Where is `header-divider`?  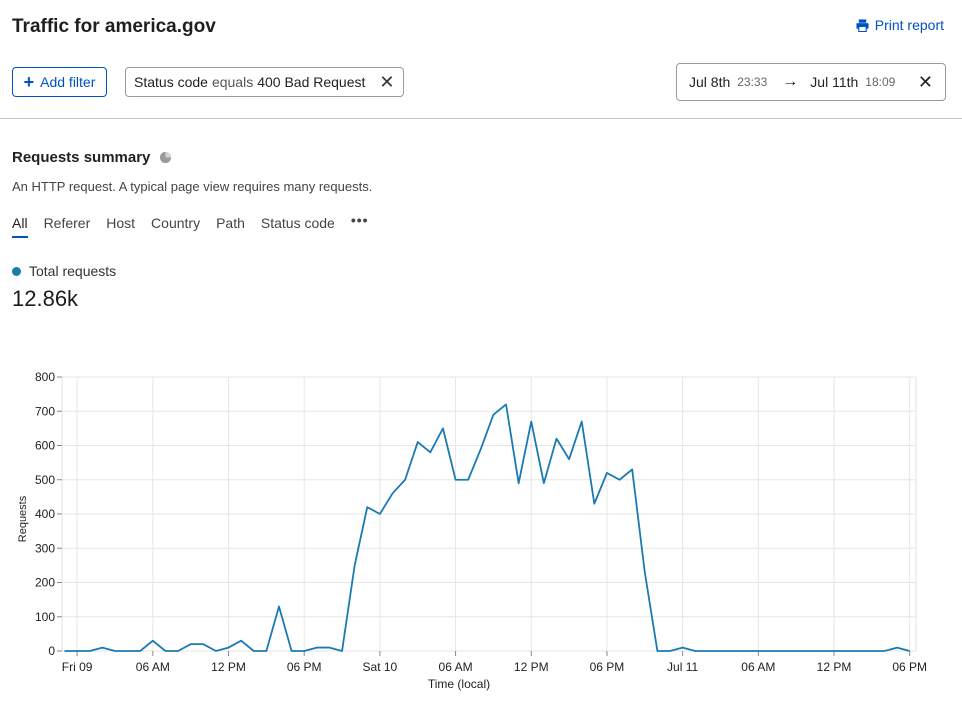 header-divider is located at coordinates (481, 118).